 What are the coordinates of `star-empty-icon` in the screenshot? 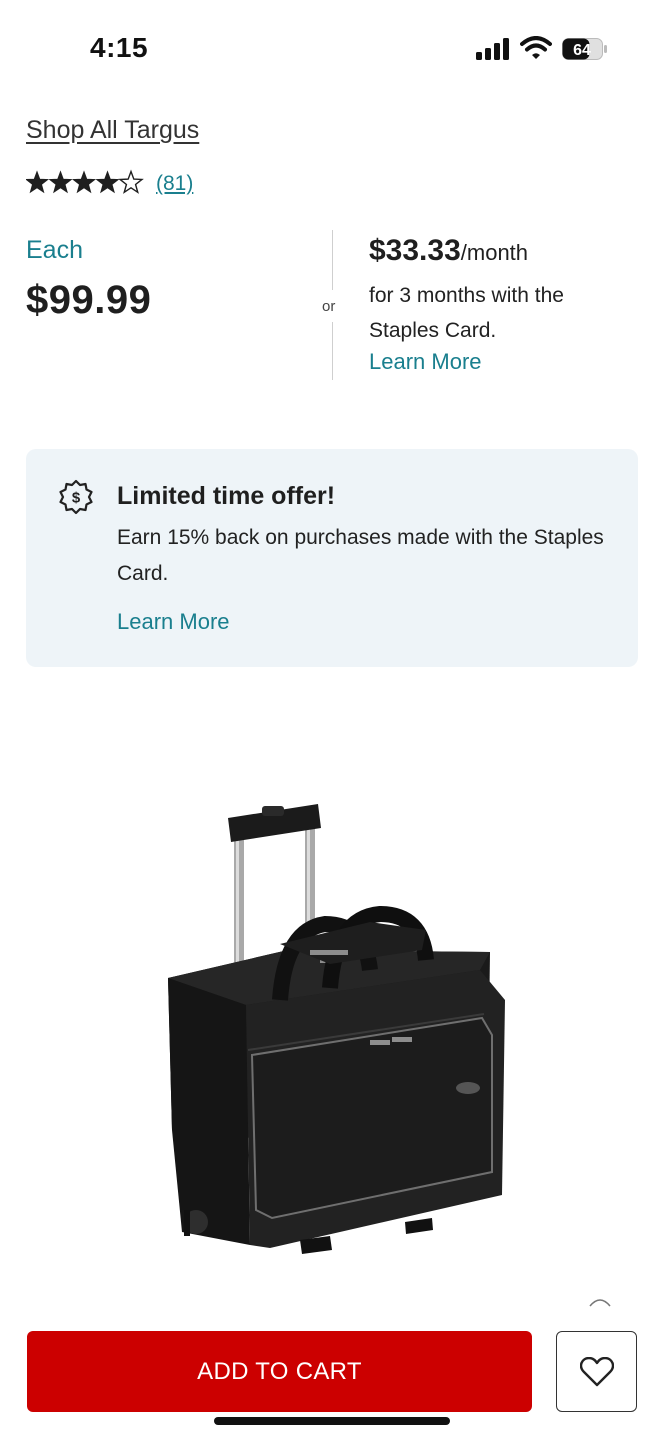 It's located at (131, 181).